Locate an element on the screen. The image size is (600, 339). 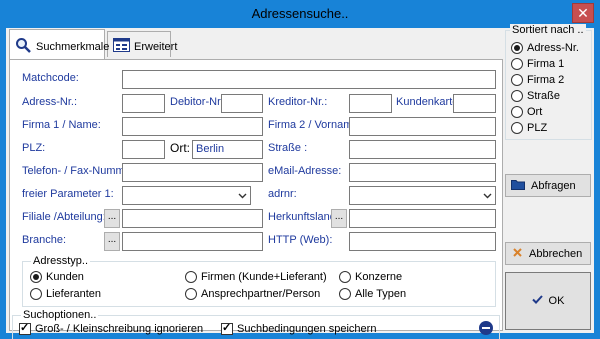
http-input is located at coordinates (422, 241).